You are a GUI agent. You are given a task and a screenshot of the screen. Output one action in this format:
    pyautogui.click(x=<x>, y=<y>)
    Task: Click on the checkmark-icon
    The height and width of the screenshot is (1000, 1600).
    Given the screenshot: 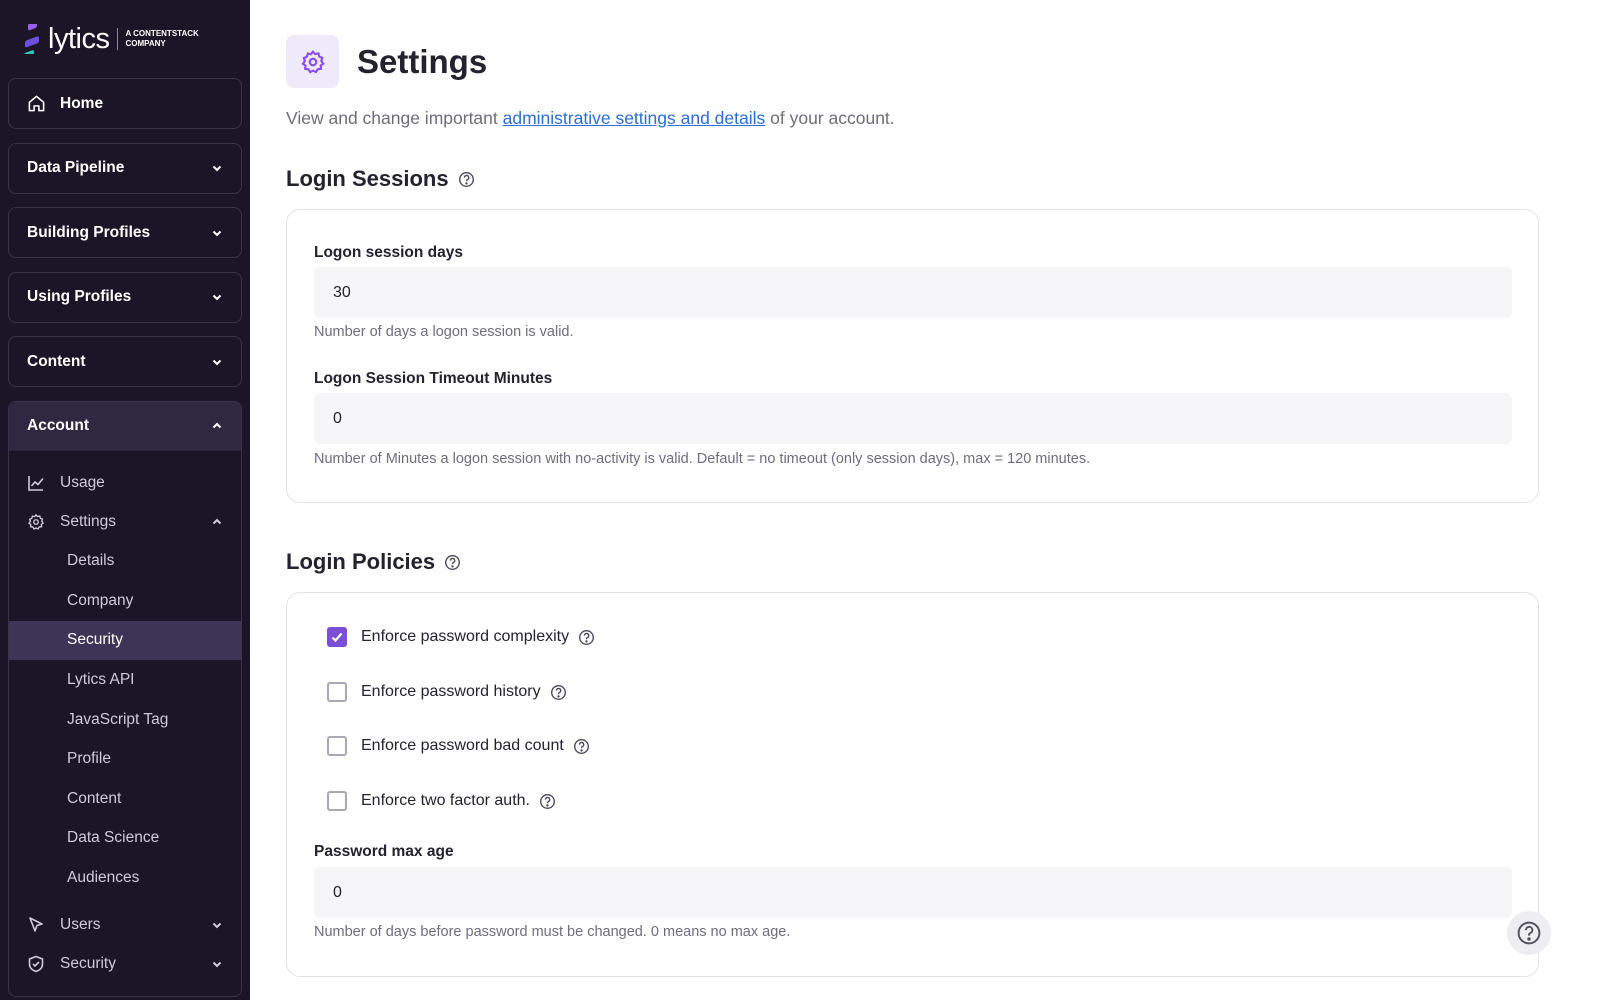 What is the action you would take?
    pyautogui.click(x=337, y=637)
    